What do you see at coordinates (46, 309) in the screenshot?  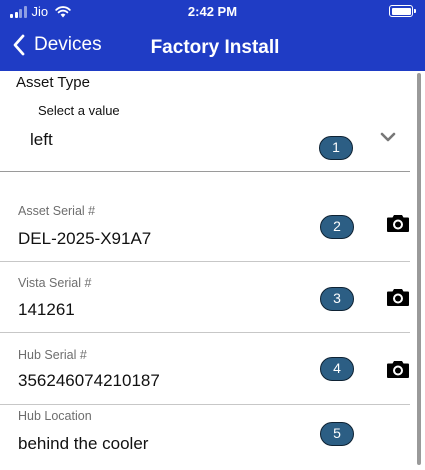 I see `field-value: 141261` at bounding box center [46, 309].